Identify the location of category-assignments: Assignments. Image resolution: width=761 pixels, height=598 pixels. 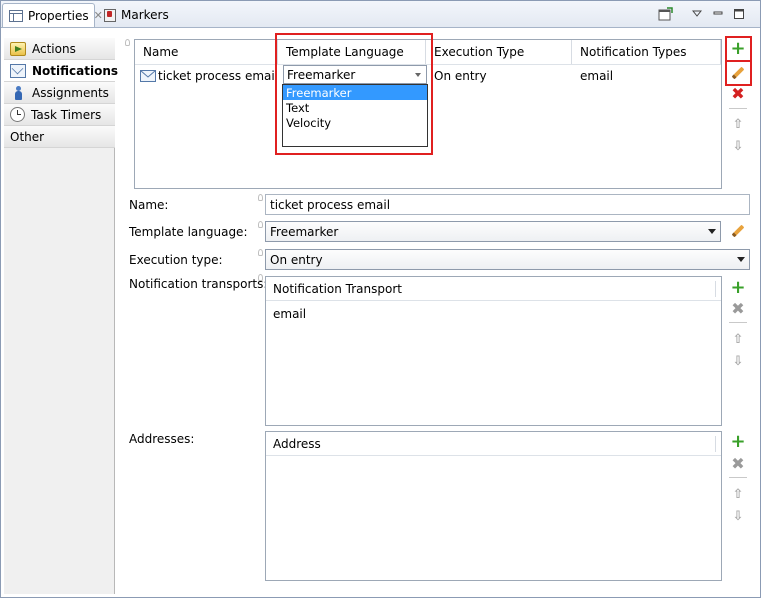
(59, 93).